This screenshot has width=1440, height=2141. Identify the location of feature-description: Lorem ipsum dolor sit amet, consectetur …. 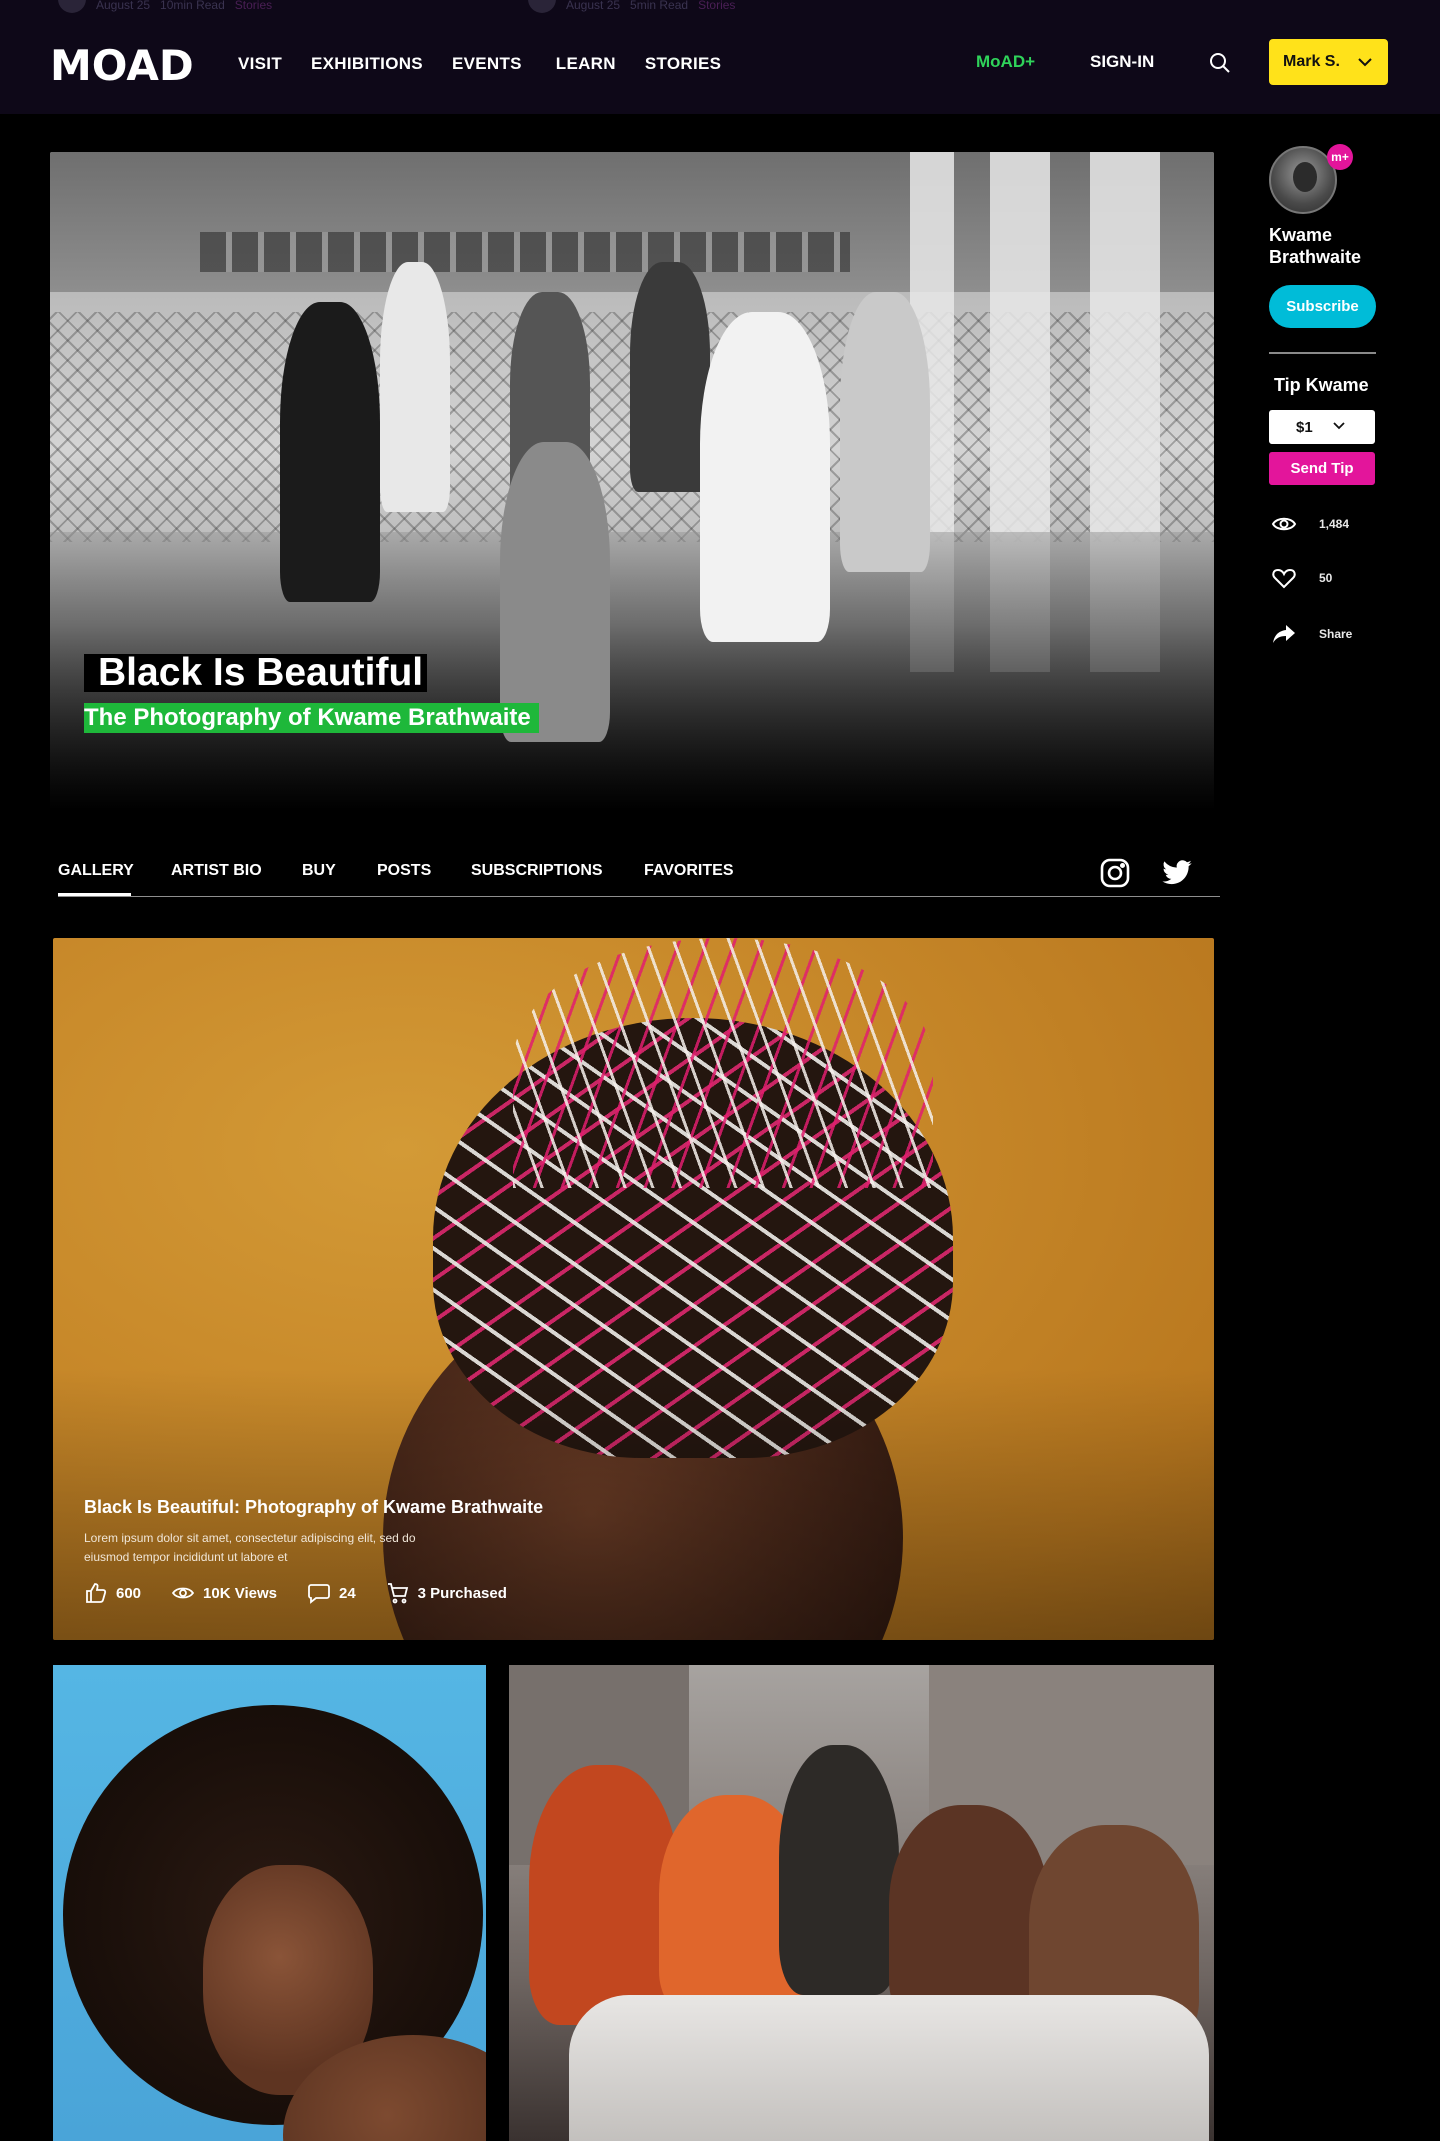
(250, 1547).